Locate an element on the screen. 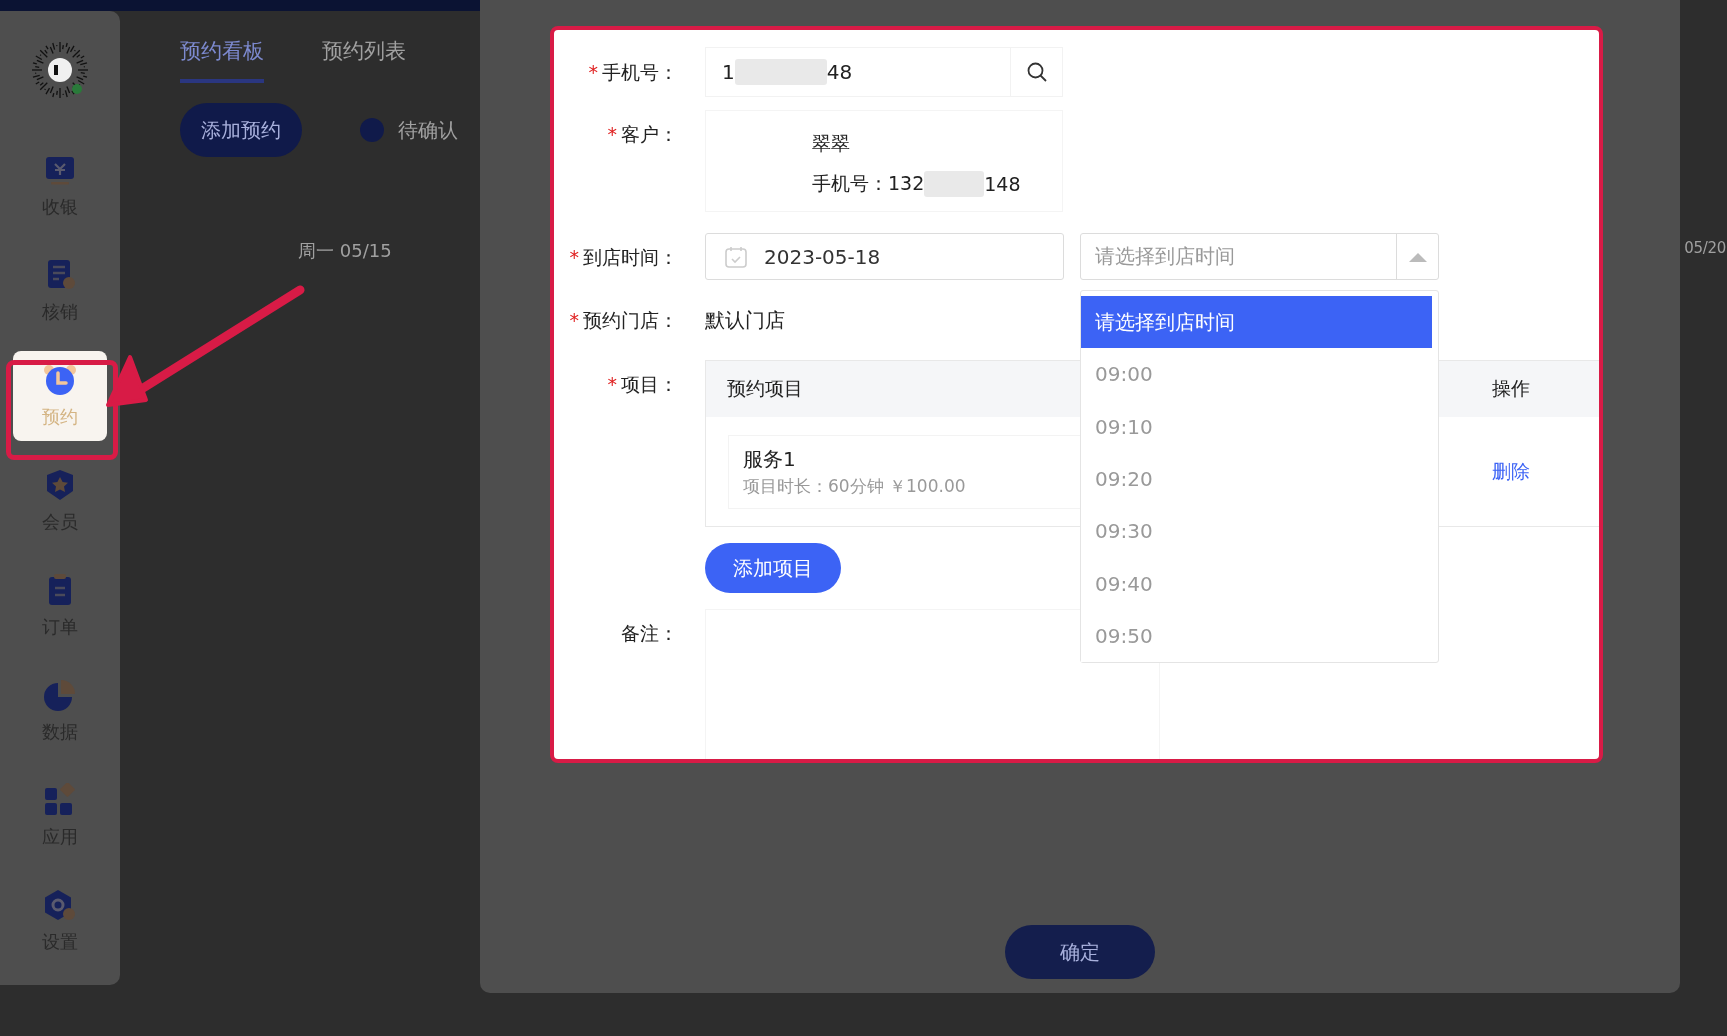  qr-code-icon is located at coordinates (60, 70).